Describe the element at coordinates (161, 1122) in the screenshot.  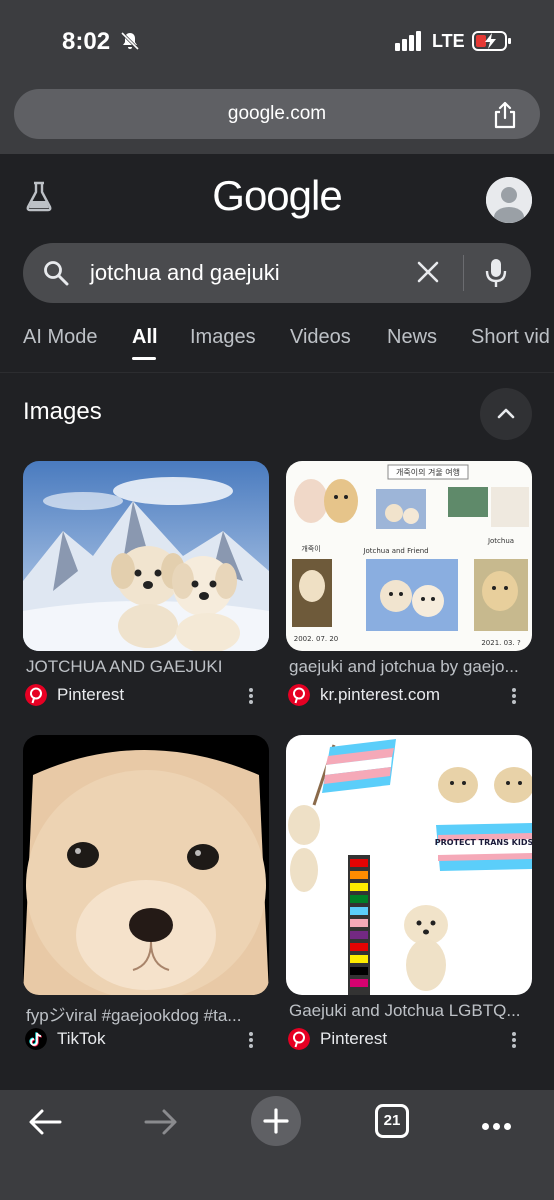
I see `forward-arrow-icon` at that location.